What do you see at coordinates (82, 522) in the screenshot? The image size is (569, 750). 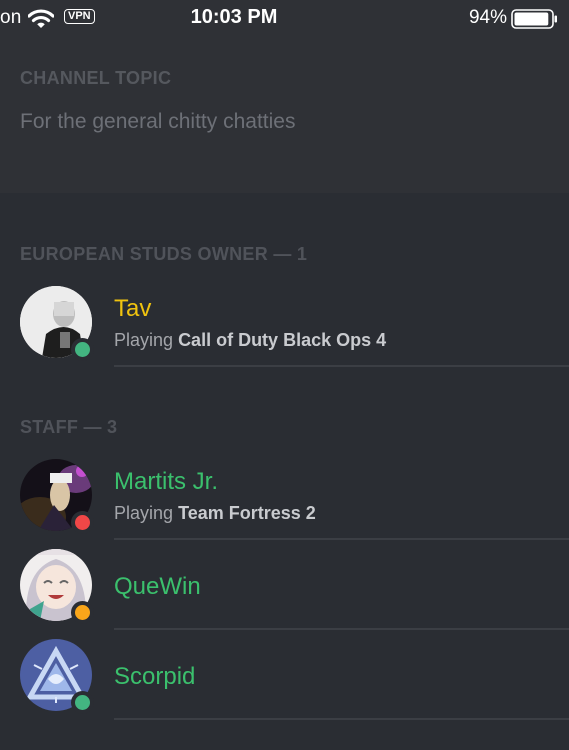 I see `dnd-status-indicator` at bounding box center [82, 522].